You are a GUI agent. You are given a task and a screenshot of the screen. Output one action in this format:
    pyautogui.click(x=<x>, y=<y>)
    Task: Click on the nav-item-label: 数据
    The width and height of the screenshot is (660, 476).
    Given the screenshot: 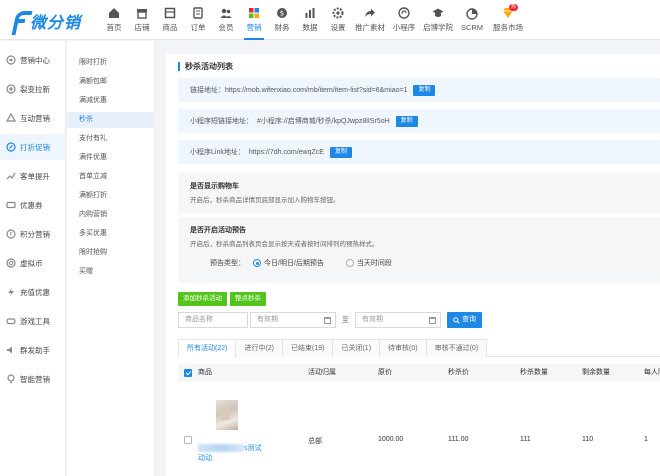 What is the action you would take?
    pyautogui.click(x=310, y=27)
    